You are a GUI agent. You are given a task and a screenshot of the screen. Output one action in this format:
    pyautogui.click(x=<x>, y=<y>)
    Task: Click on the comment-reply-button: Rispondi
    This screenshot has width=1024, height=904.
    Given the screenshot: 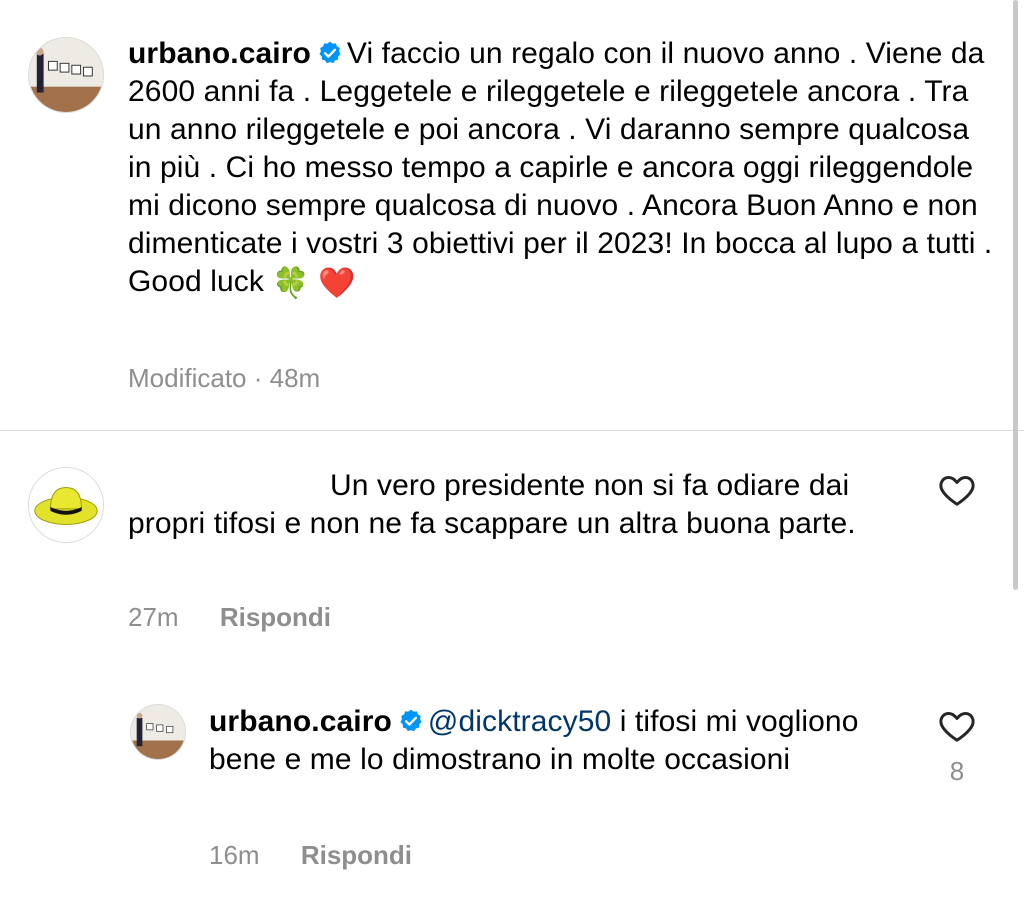 What is the action you would take?
    pyautogui.click(x=275, y=617)
    